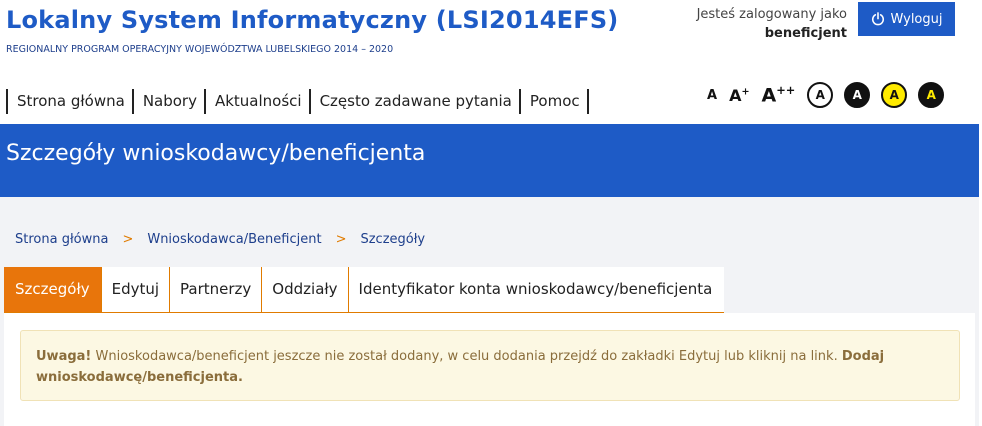  What do you see at coordinates (771, 14) in the screenshot?
I see `login-label: Jesteś zalogowany jako` at bounding box center [771, 14].